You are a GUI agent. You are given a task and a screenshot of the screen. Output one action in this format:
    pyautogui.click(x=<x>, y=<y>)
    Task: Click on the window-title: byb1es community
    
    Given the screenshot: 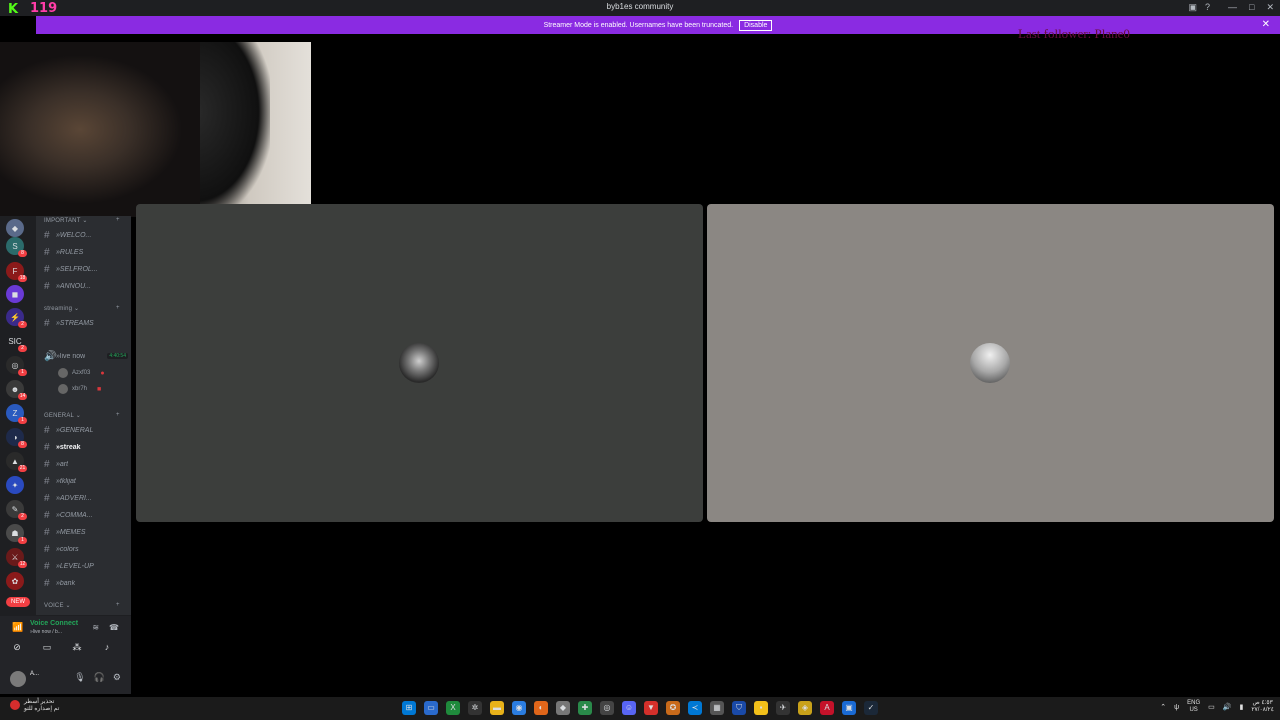 What is the action you would take?
    pyautogui.click(x=640, y=6)
    